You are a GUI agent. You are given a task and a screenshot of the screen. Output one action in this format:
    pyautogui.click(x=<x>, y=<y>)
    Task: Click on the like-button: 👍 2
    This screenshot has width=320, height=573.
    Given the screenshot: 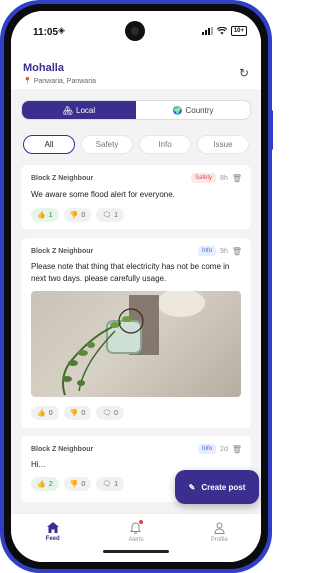 What is the action you would take?
    pyautogui.click(x=45, y=484)
    